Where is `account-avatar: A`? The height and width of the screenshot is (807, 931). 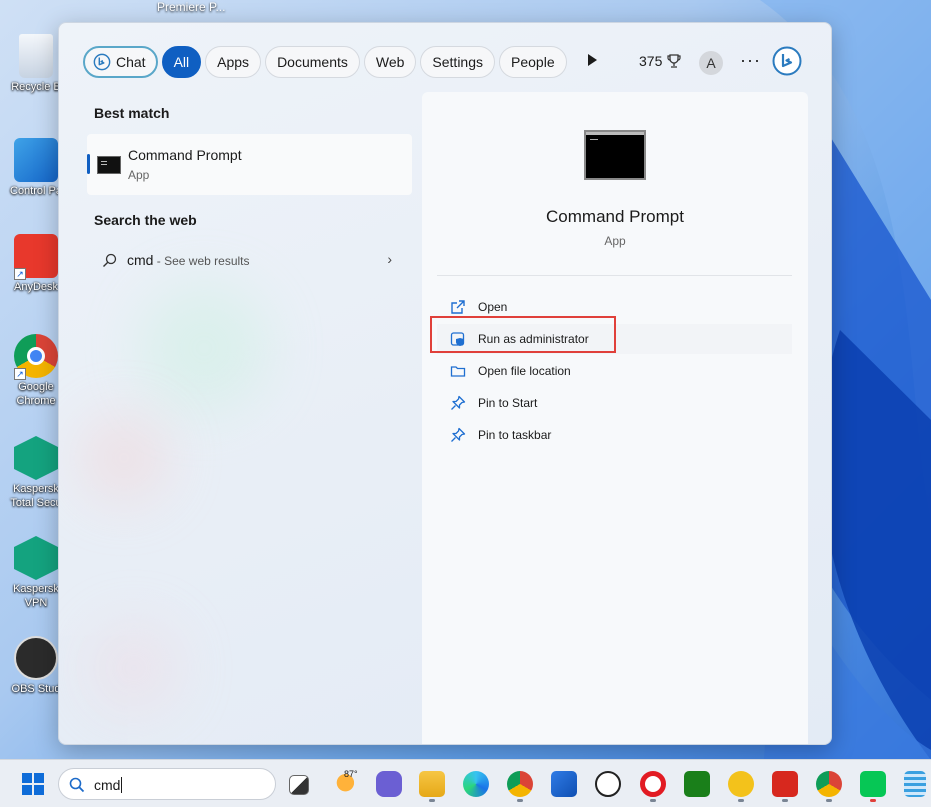 account-avatar: A is located at coordinates (711, 63).